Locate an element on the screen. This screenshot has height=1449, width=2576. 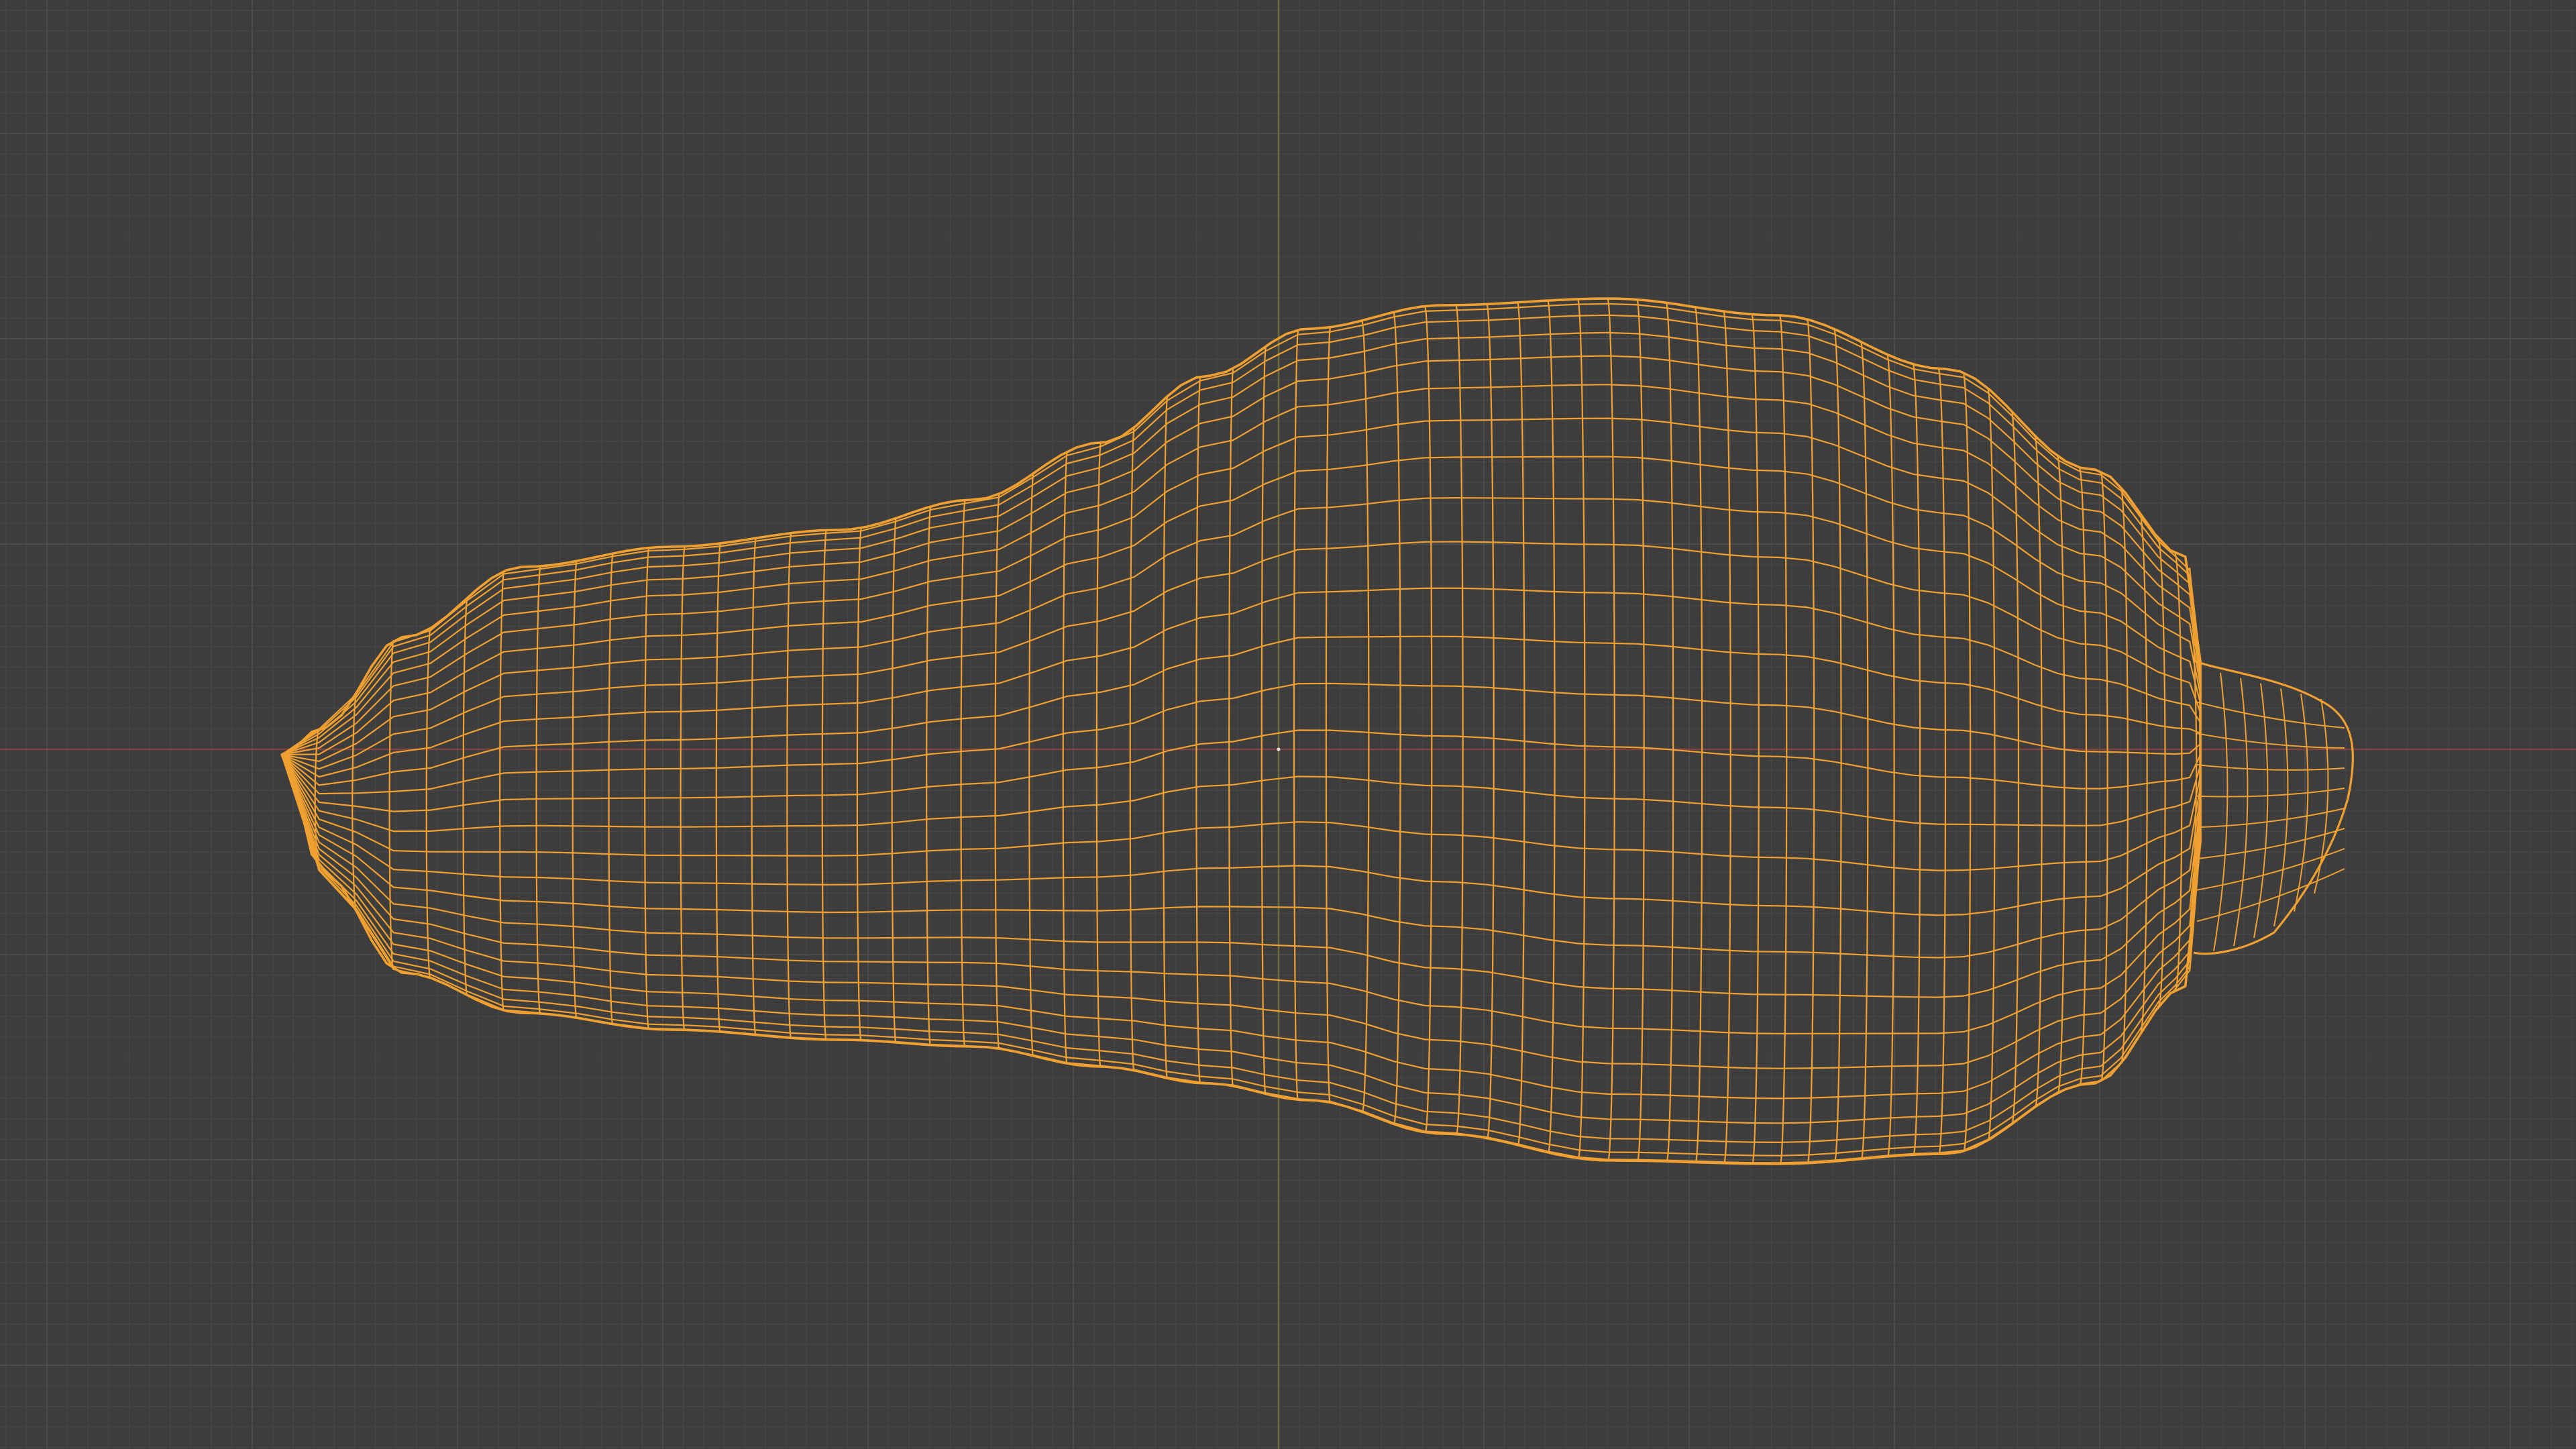
object-origin-marker is located at coordinates (1279, 749).